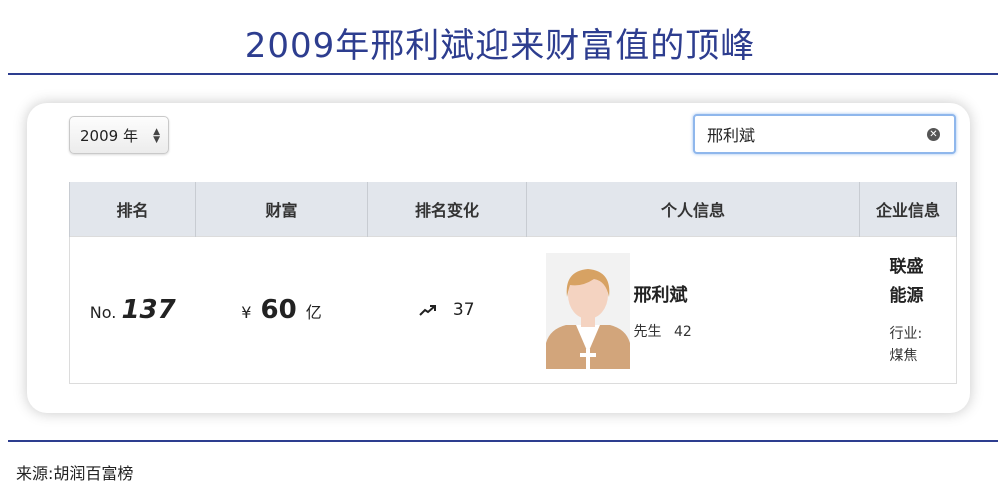 The width and height of the screenshot is (1000, 502). Describe the element at coordinates (503, 74) in the screenshot. I see `title-divider` at that location.